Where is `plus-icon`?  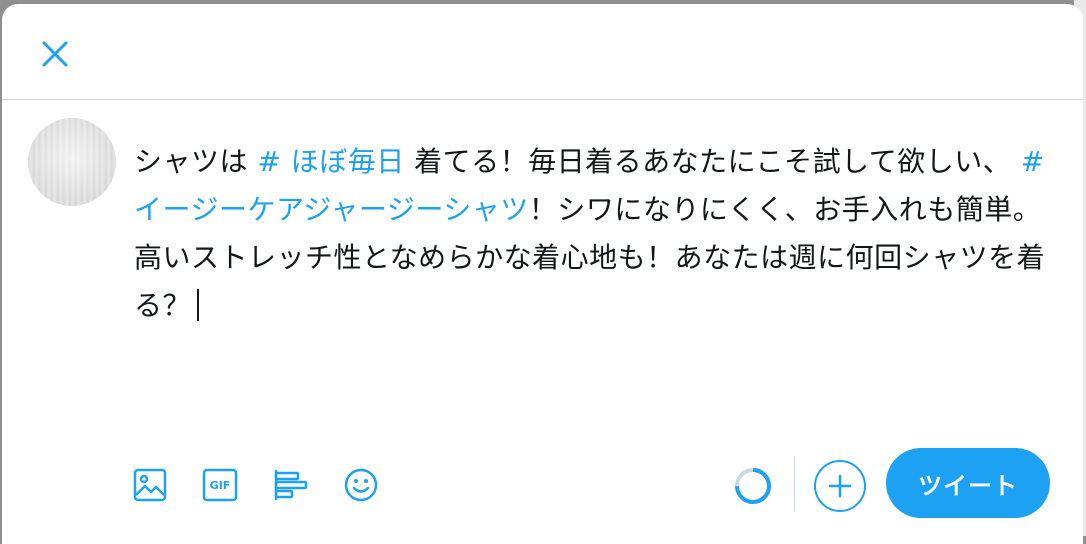
plus-icon is located at coordinates (840, 486).